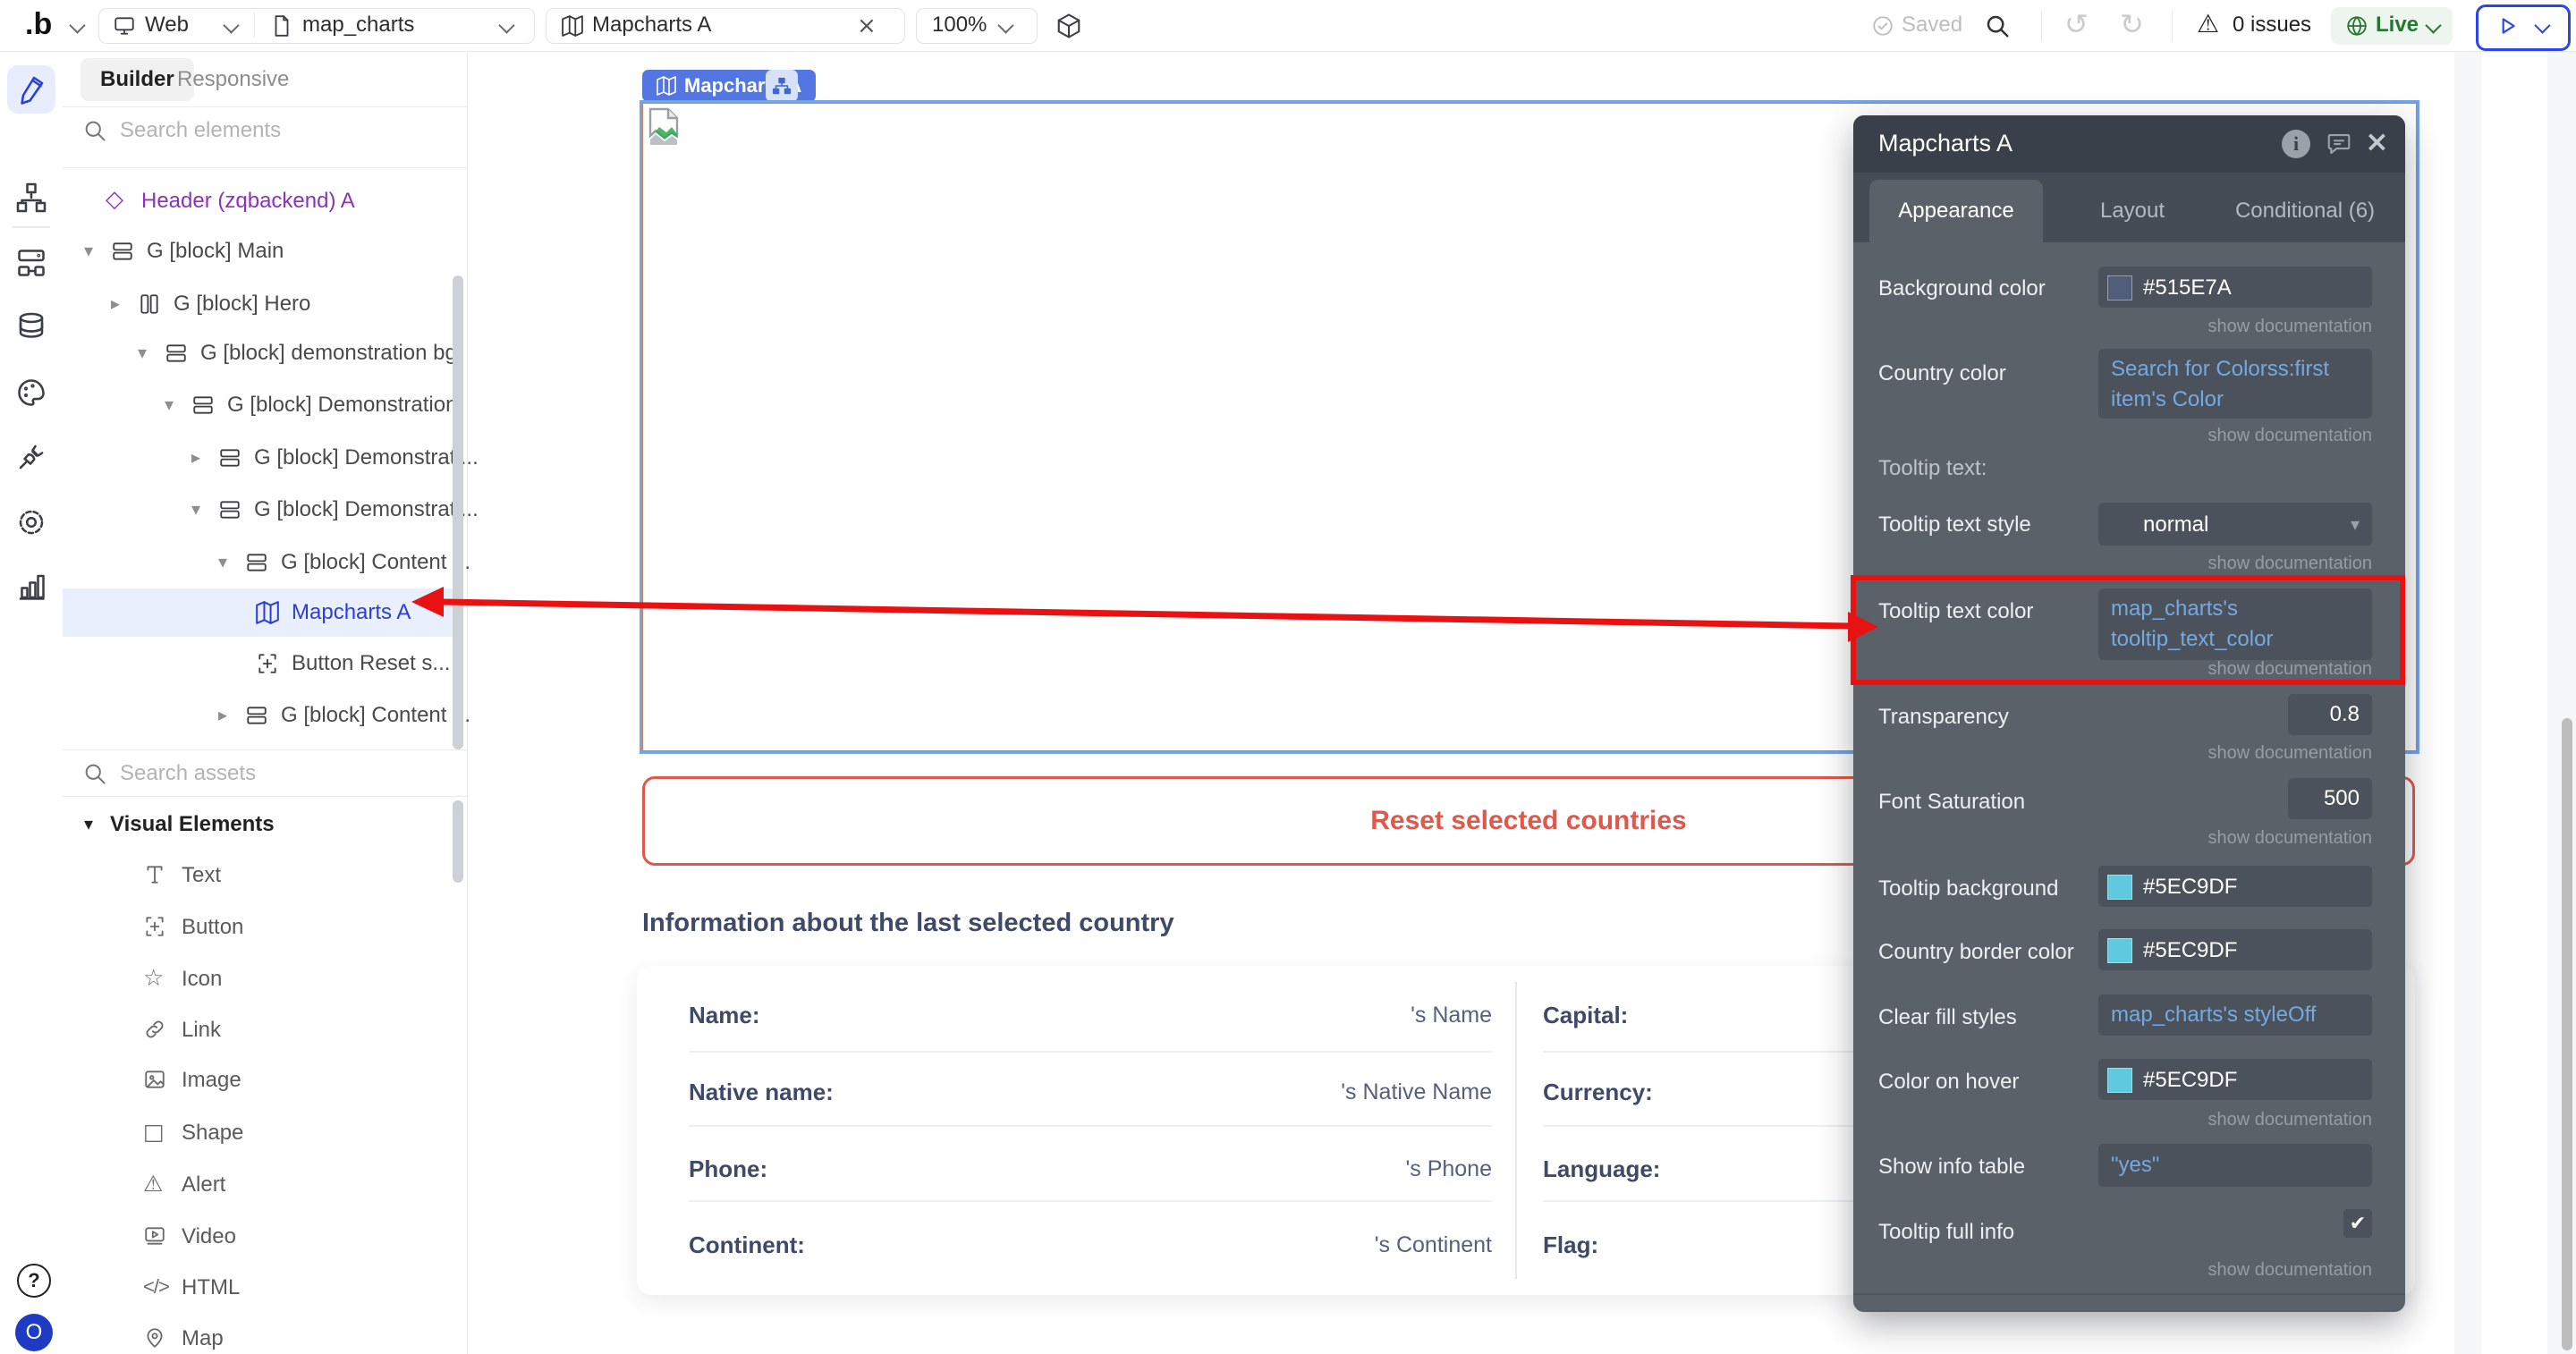 This screenshot has height=1354, width=2576. Describe the element at coordinates (2305, 211) in the screenshot. I see `tab-conditional: Conditional (6)` at that location.